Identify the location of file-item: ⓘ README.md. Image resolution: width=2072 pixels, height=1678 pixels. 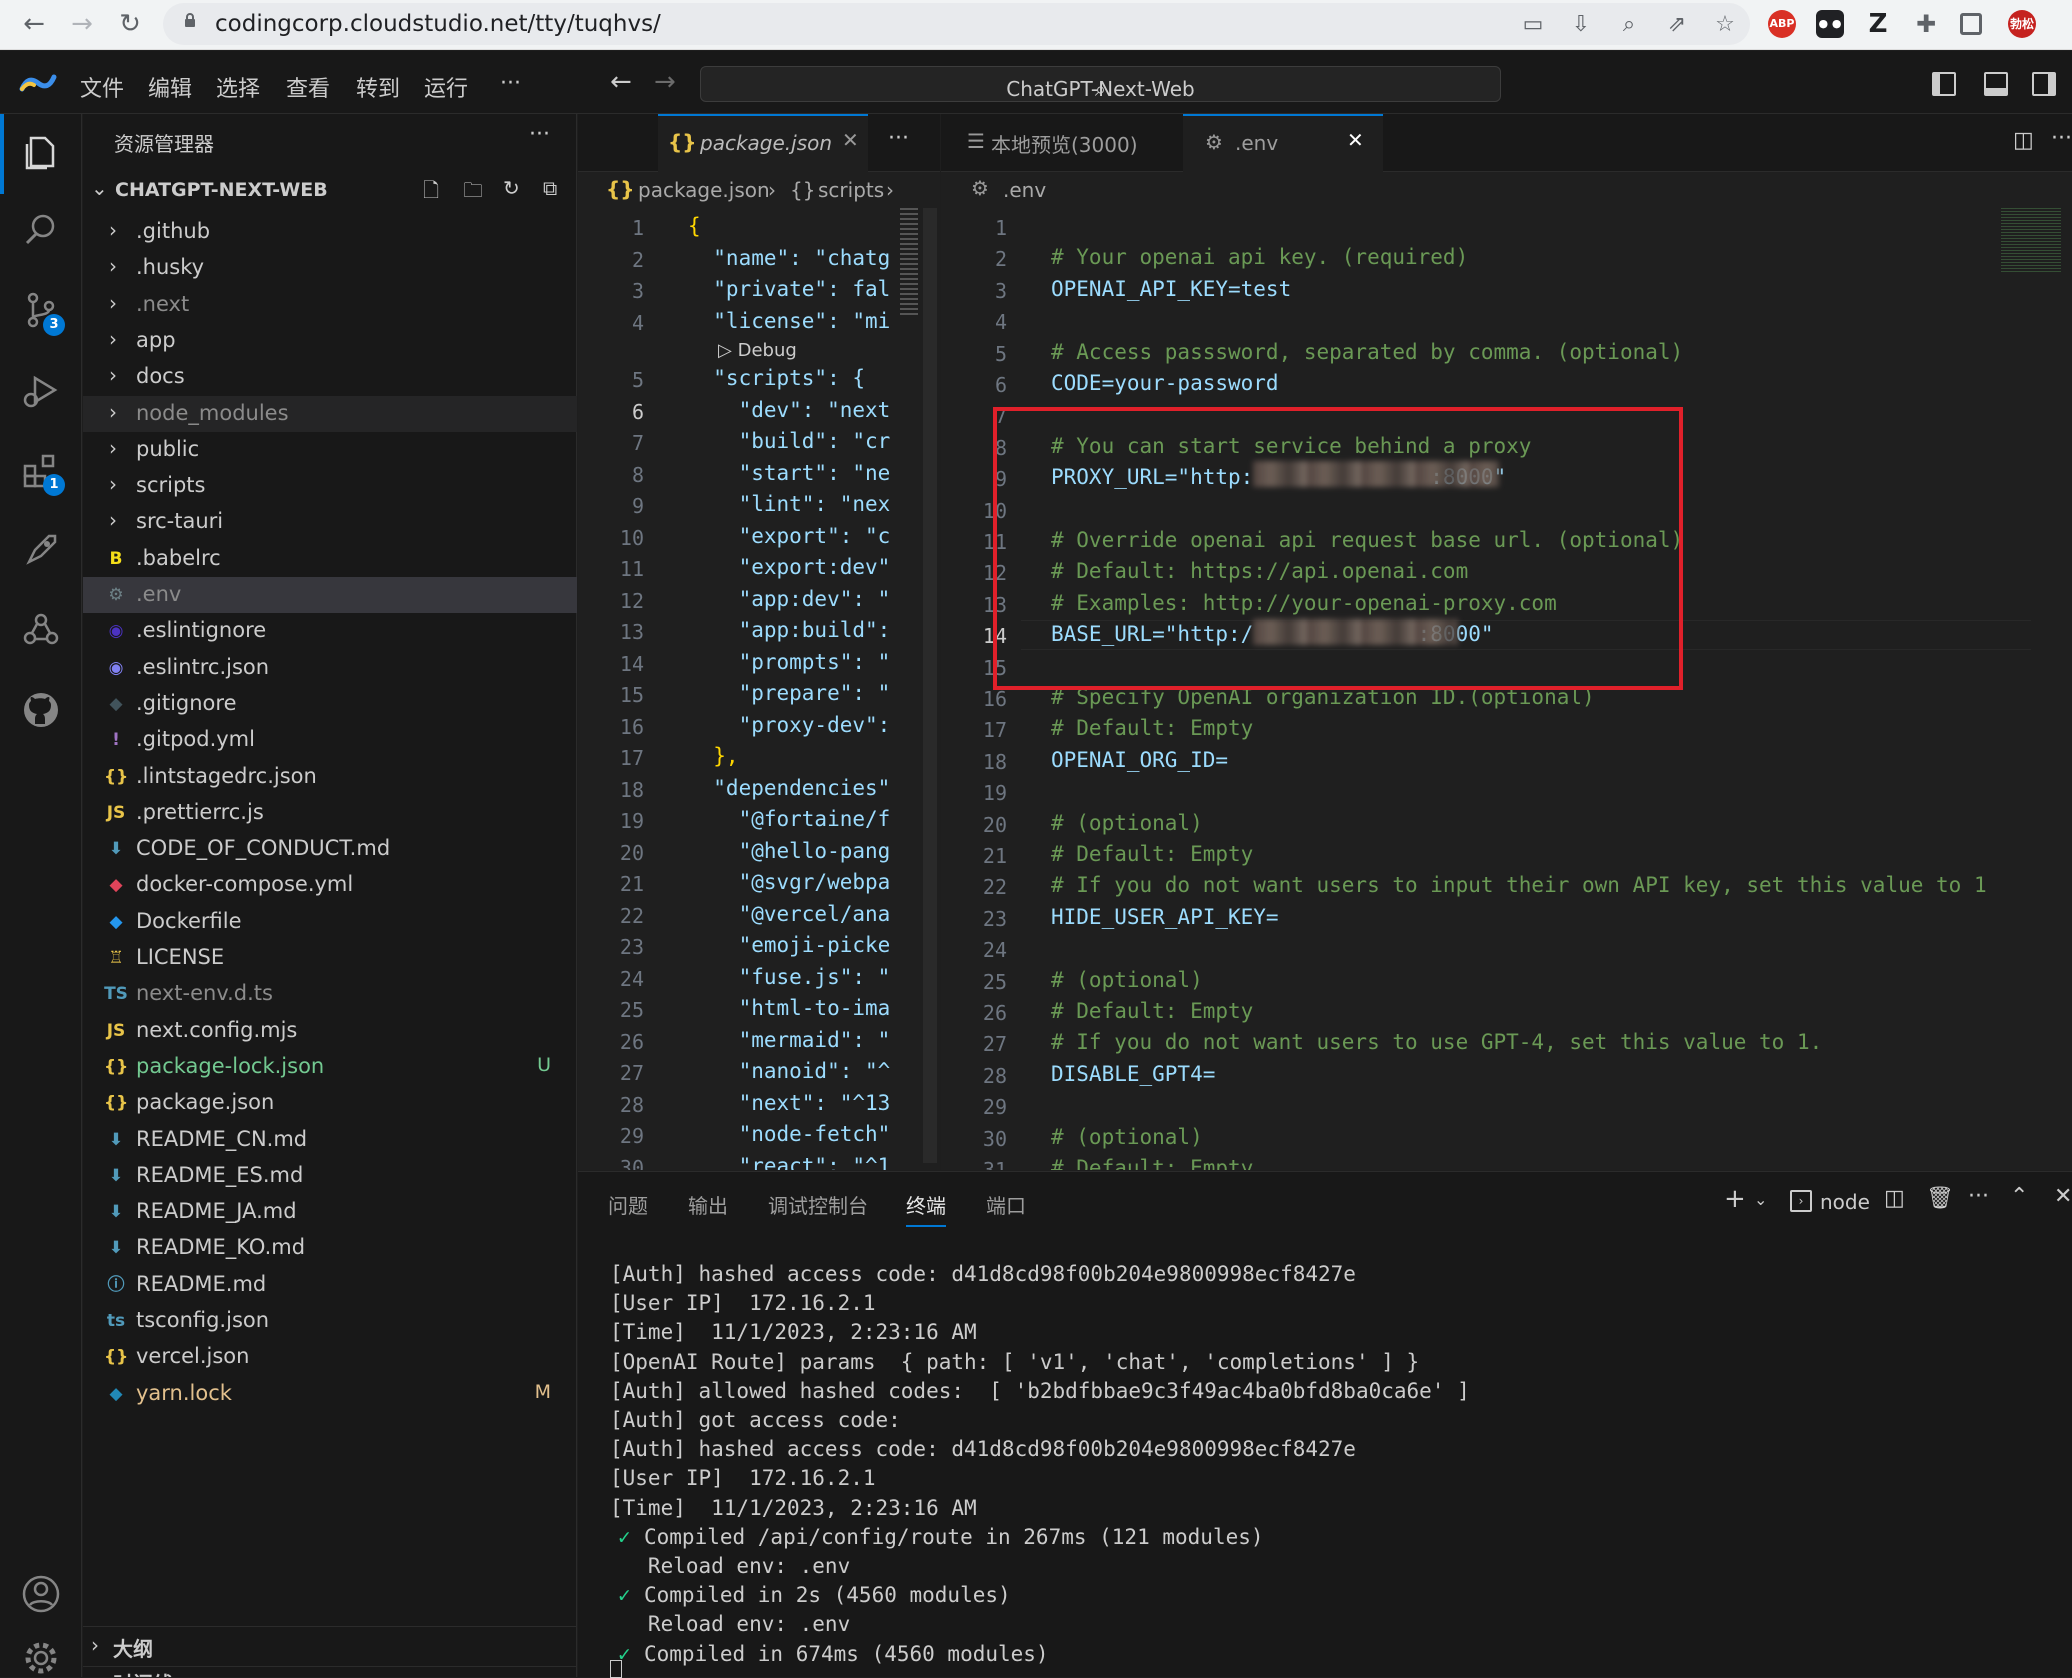
(330, 1285).